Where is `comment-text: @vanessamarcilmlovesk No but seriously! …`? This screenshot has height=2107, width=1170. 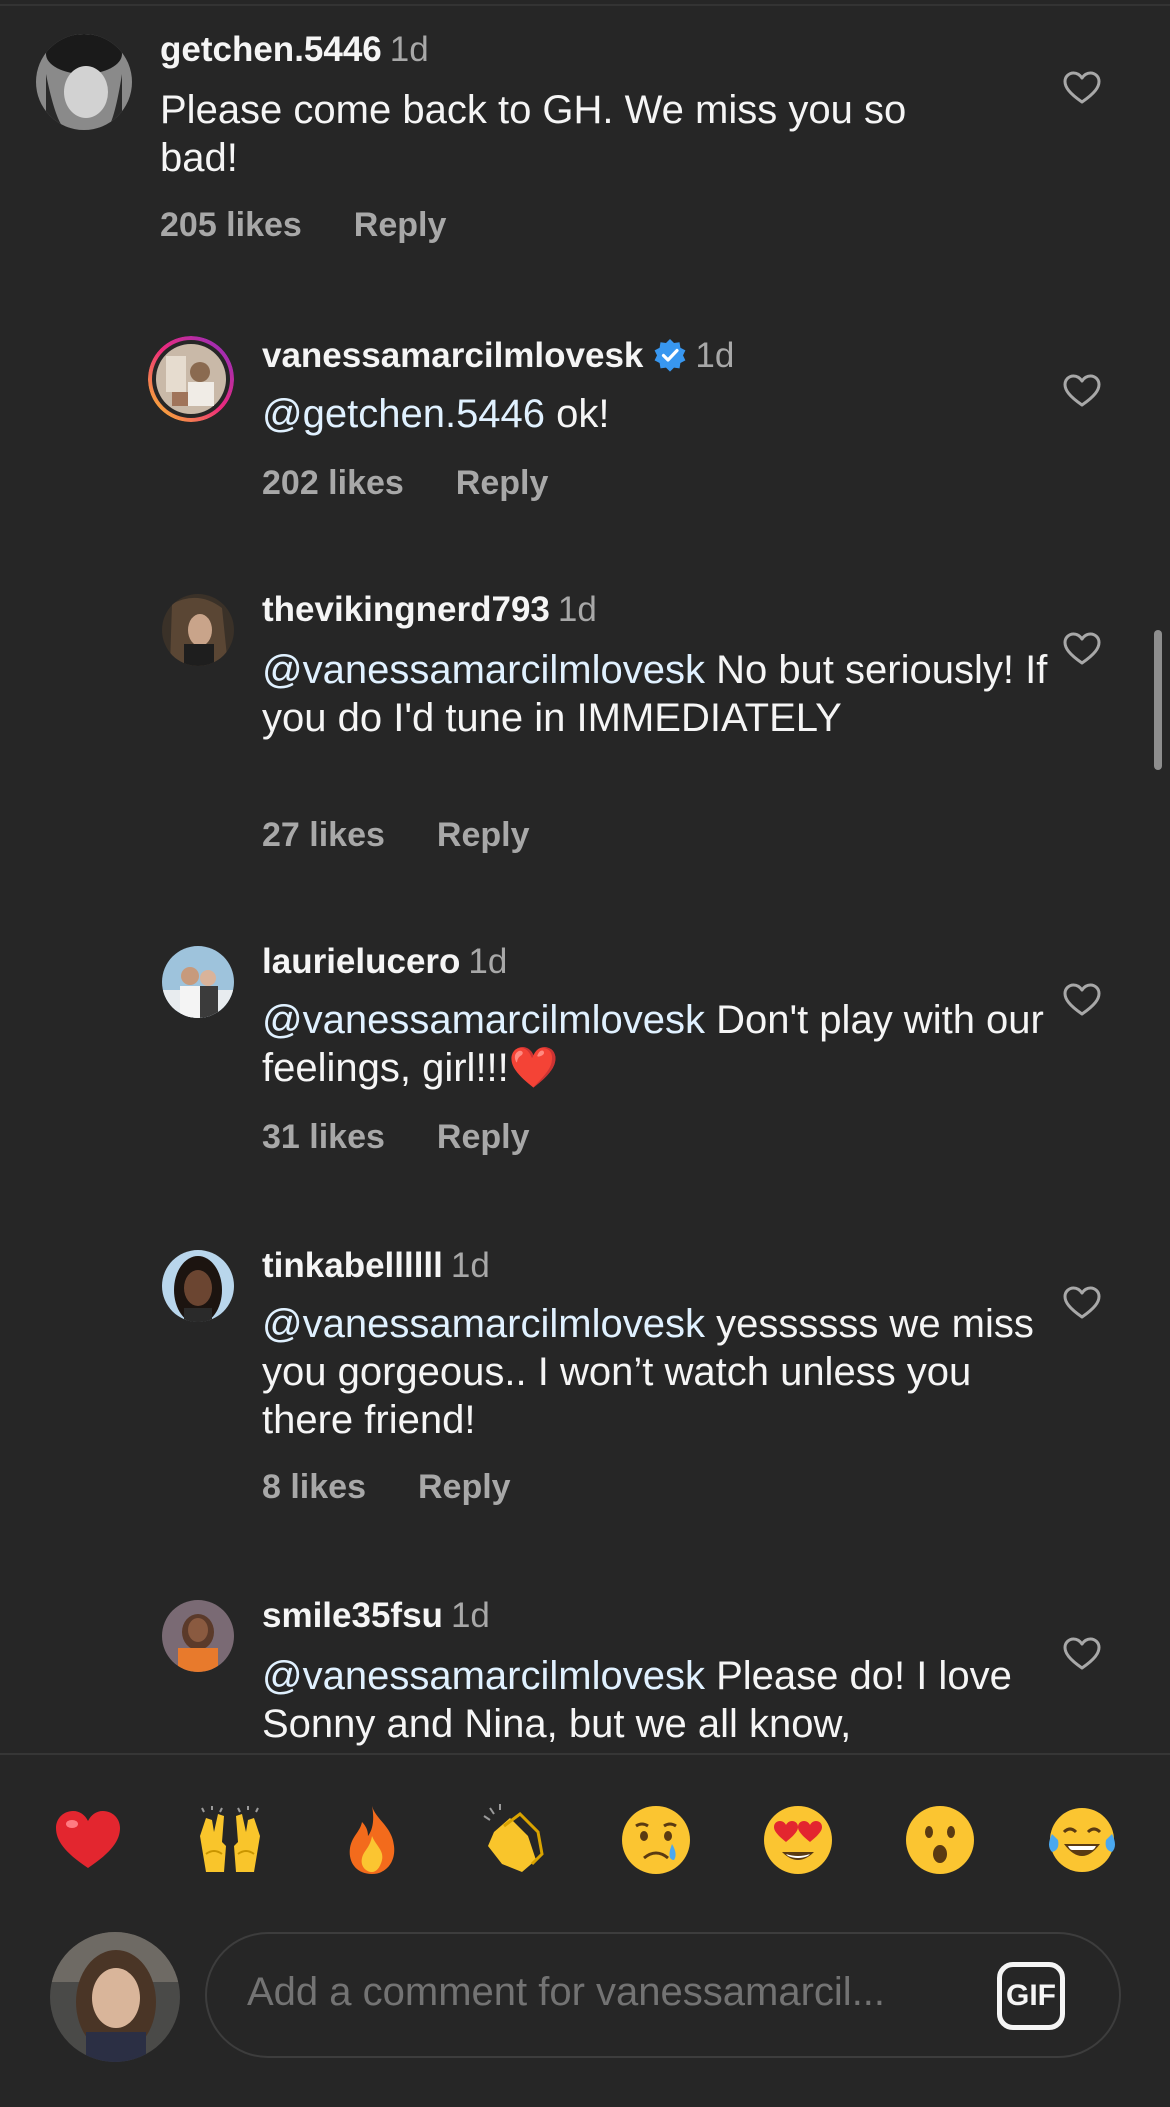
comment-text: @vanessamarcilmlovesk No but seriously! … is located at coordinates (655, 694).